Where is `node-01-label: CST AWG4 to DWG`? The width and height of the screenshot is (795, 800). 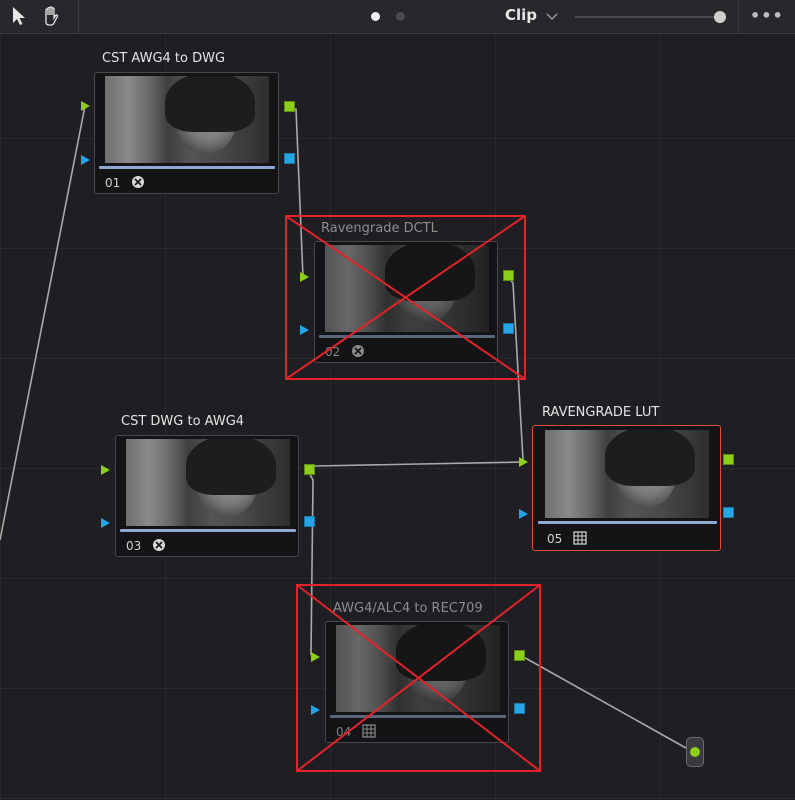 node-01-label: CST AWG4 to DWG is located at coordinates (164, 58).